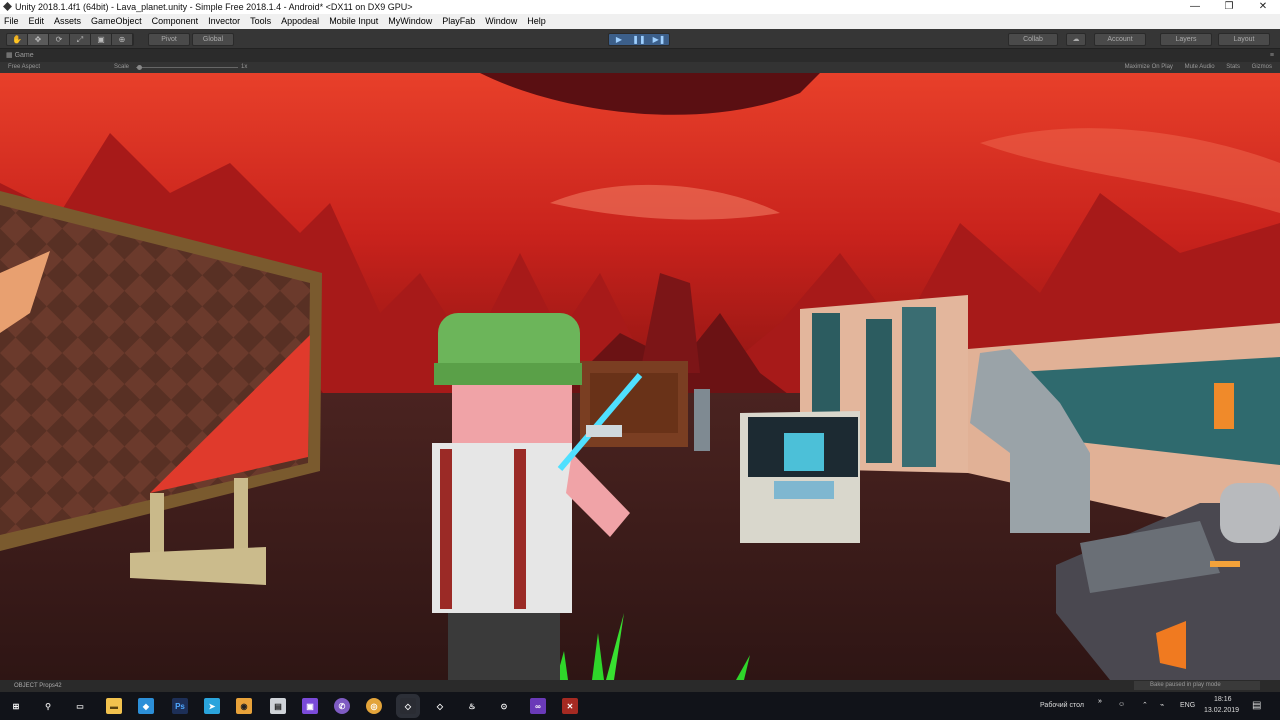 The width and height of the screenshot is (1280, 720). What do you see at coordinates (300, 21) in the screenshot?
I see `menu-appodeal: Appodeal` at bounding box center [300, 21].